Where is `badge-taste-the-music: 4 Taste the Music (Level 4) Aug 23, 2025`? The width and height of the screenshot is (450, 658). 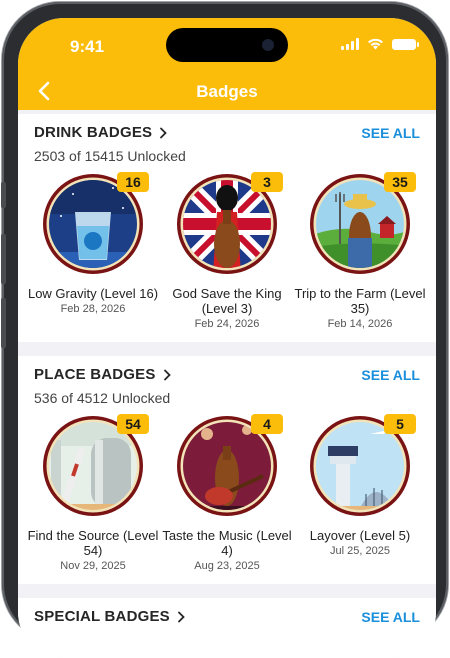 badge-taste-the-music: 4 Taste the Music (Level 4) Aug 23, 2025 is located at coordinates (227, 493).